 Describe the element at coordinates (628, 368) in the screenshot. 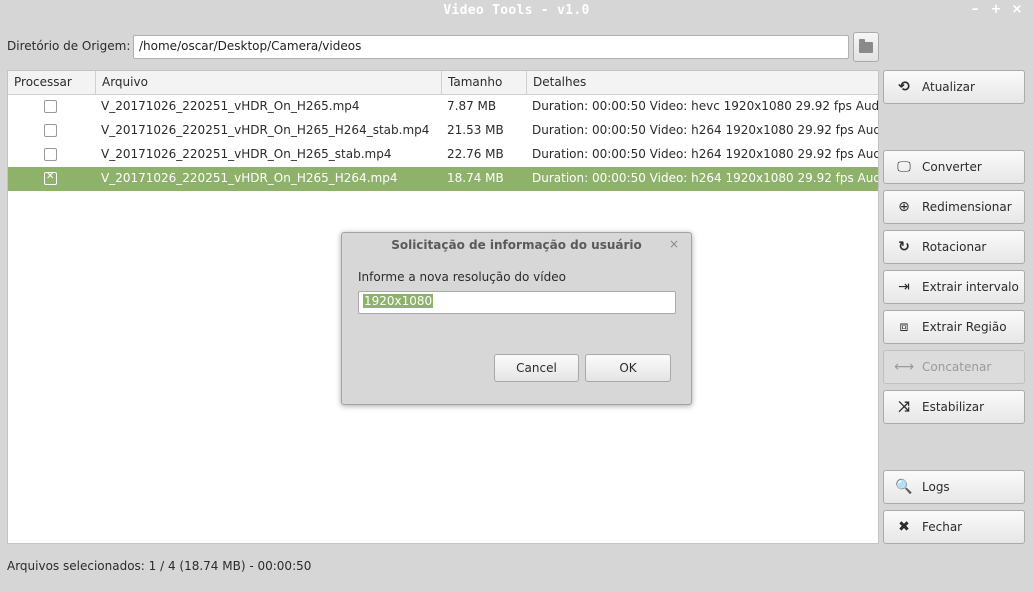

I see `ok-button: OK` at that location.